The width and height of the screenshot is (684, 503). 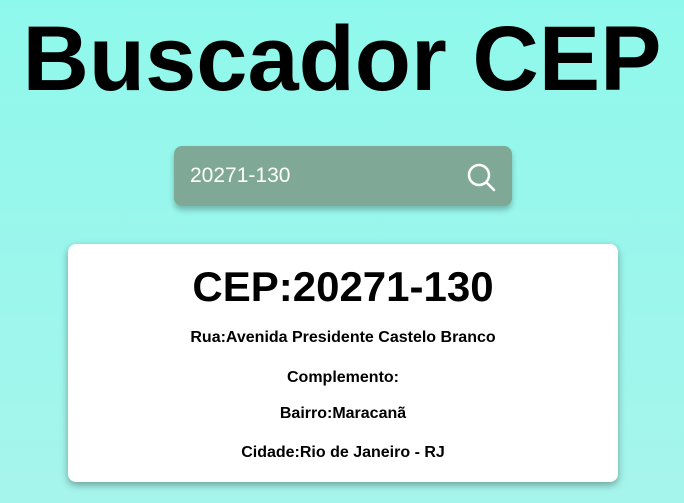 What do you see at coordinates (343, 286) in the screenshot?
I see `cep-result-title: CEP:20271-130` at bounding box center [343, 286].